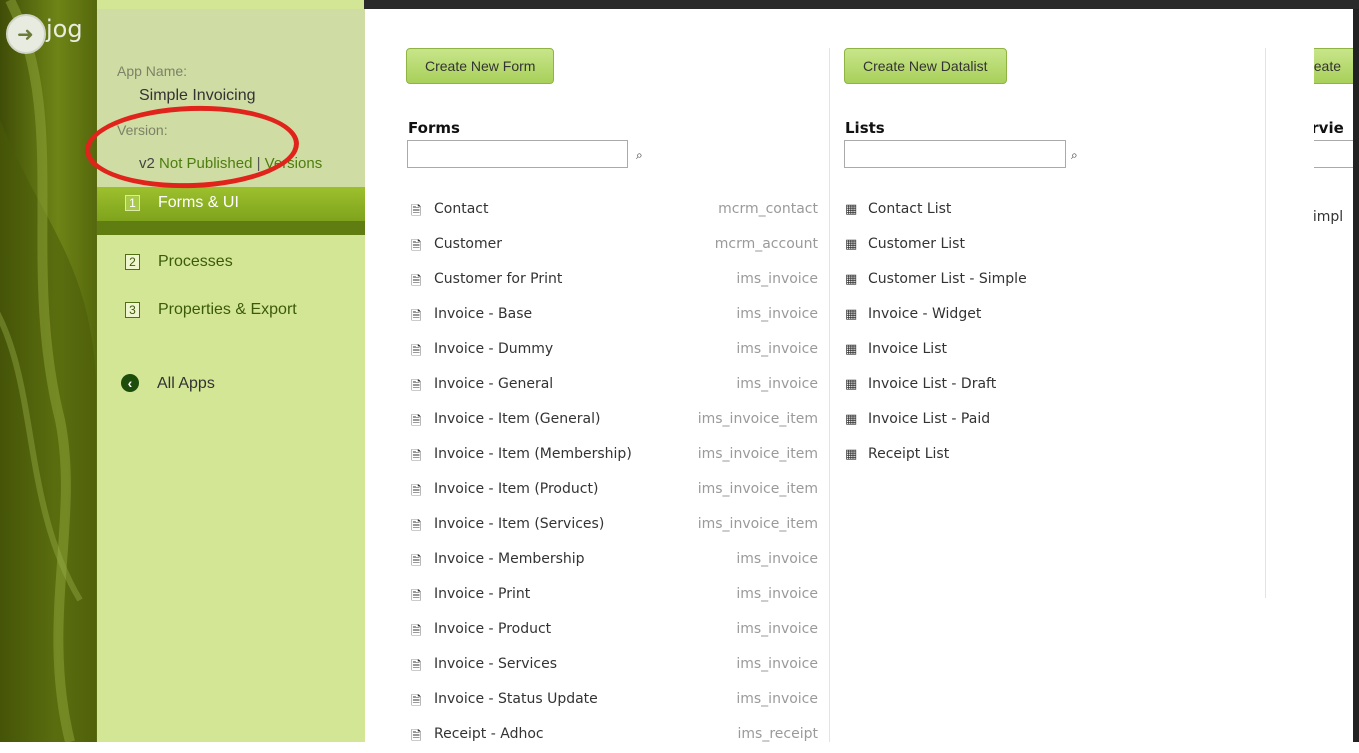  What do you see at coordinates (483, 314) in the screenshot?
I see `form-name: Invoice - Base` at bounding box center [483, 314].